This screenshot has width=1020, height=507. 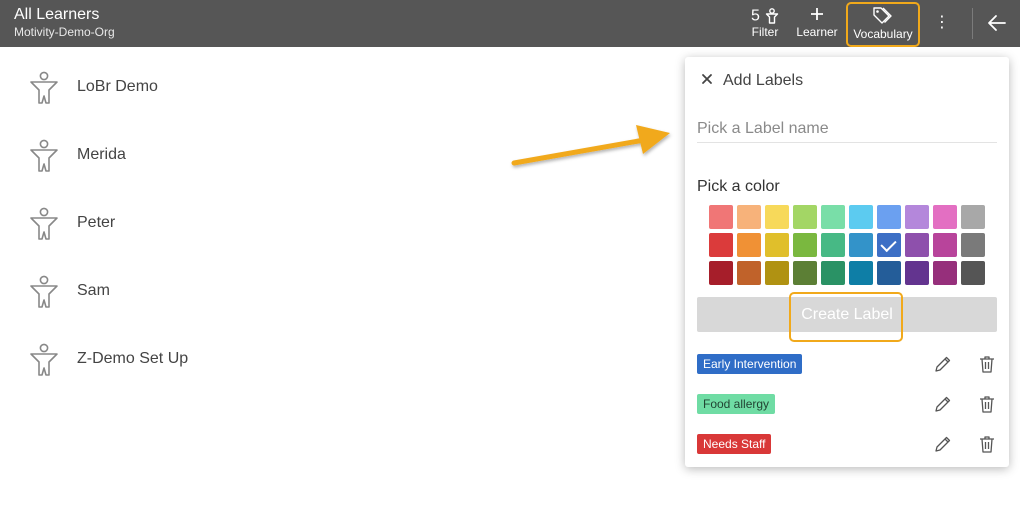 I want to click on learner-row: Z-Demo Set Up, so click(x=178, y=359).